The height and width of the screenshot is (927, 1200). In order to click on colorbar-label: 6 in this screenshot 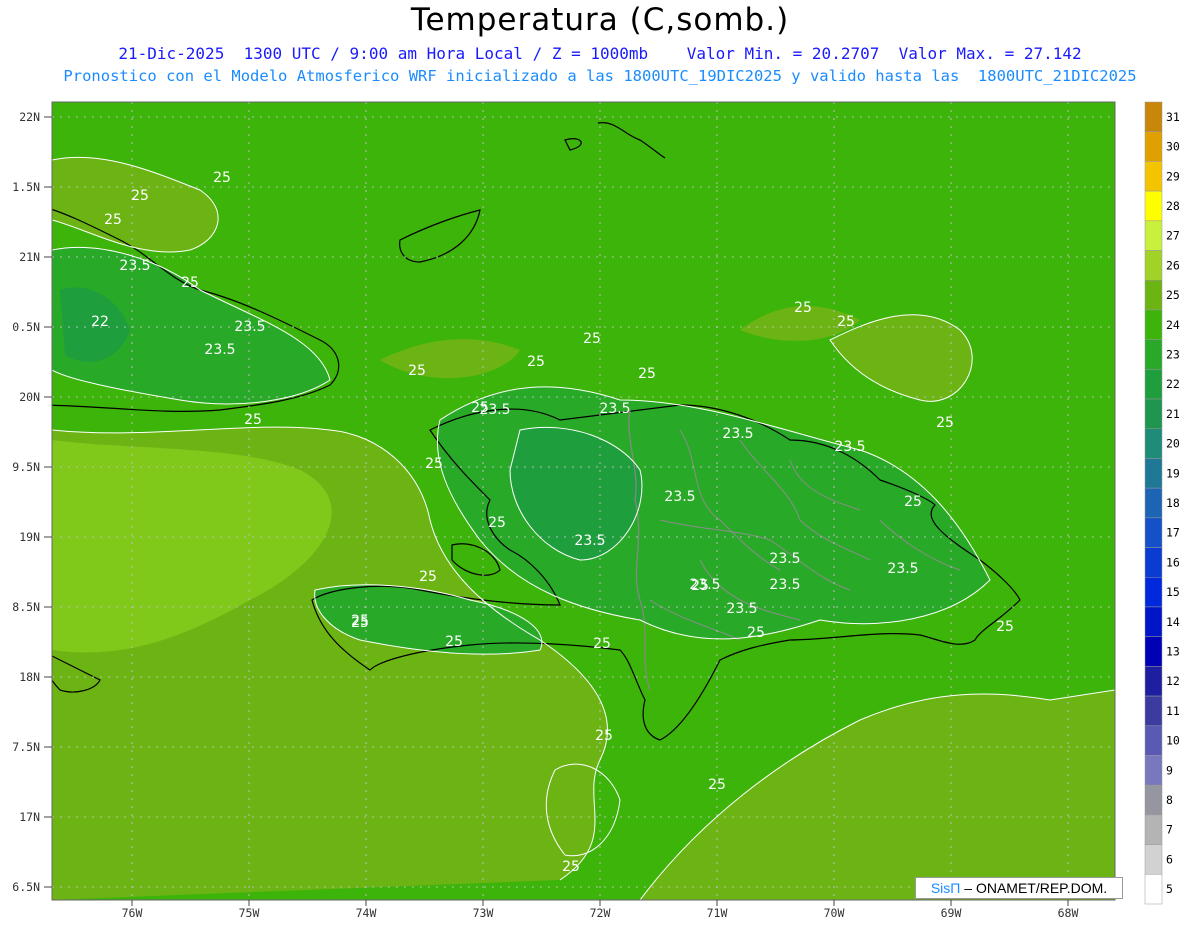, I will do `click(1169, 859)`.